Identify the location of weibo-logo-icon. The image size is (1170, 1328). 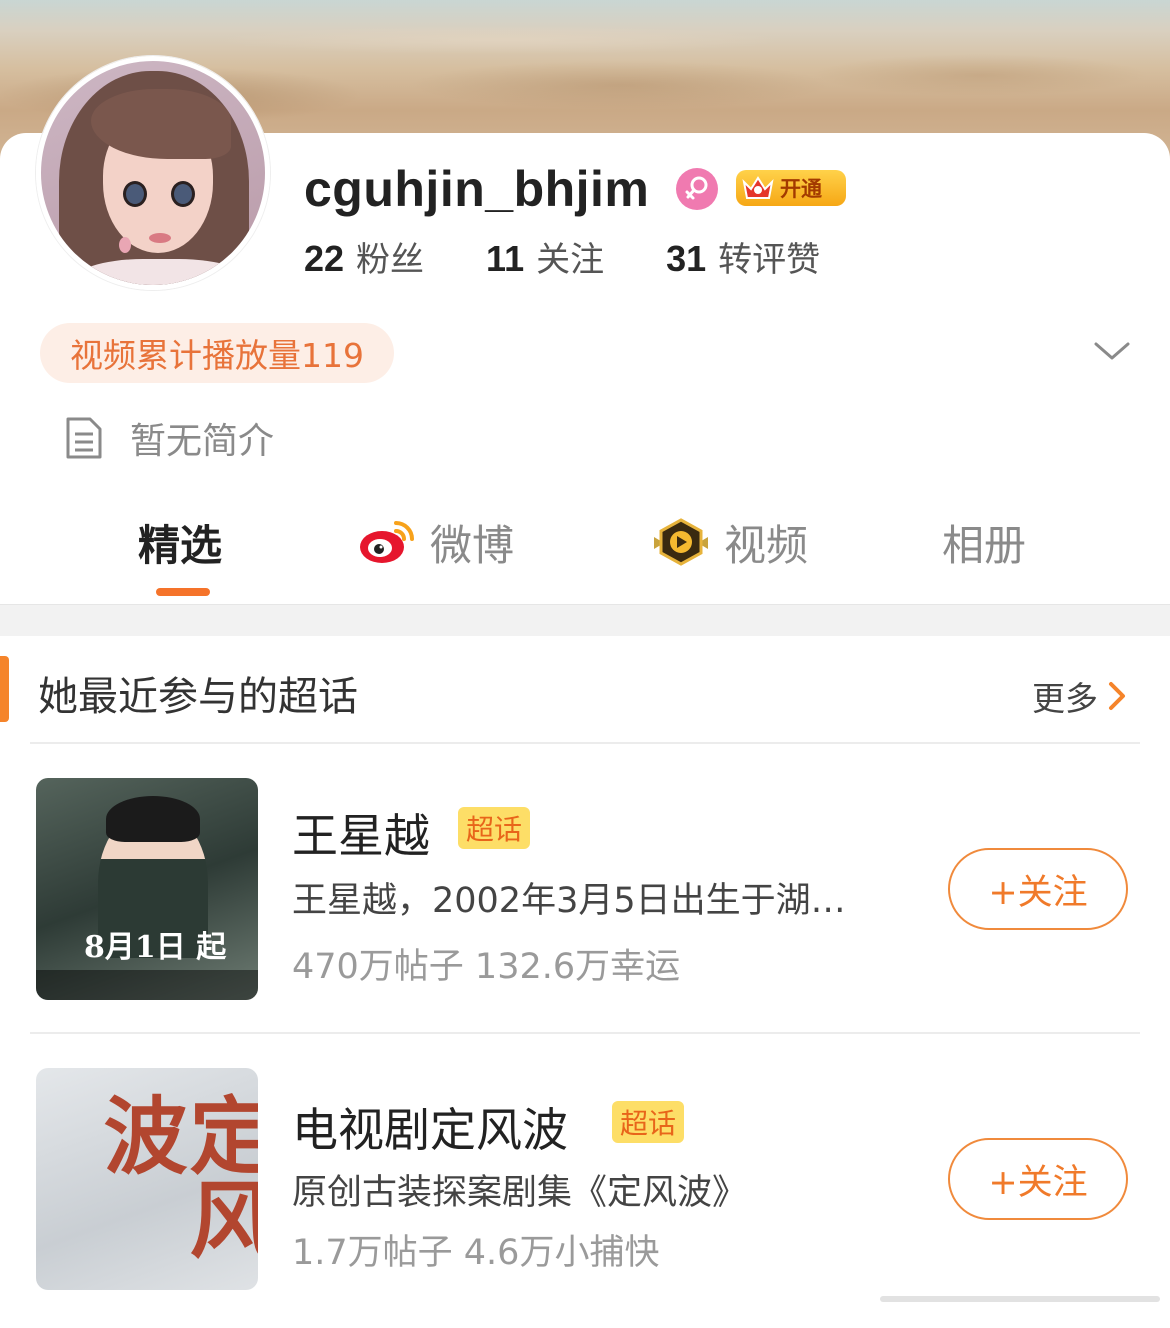
(387, 542).